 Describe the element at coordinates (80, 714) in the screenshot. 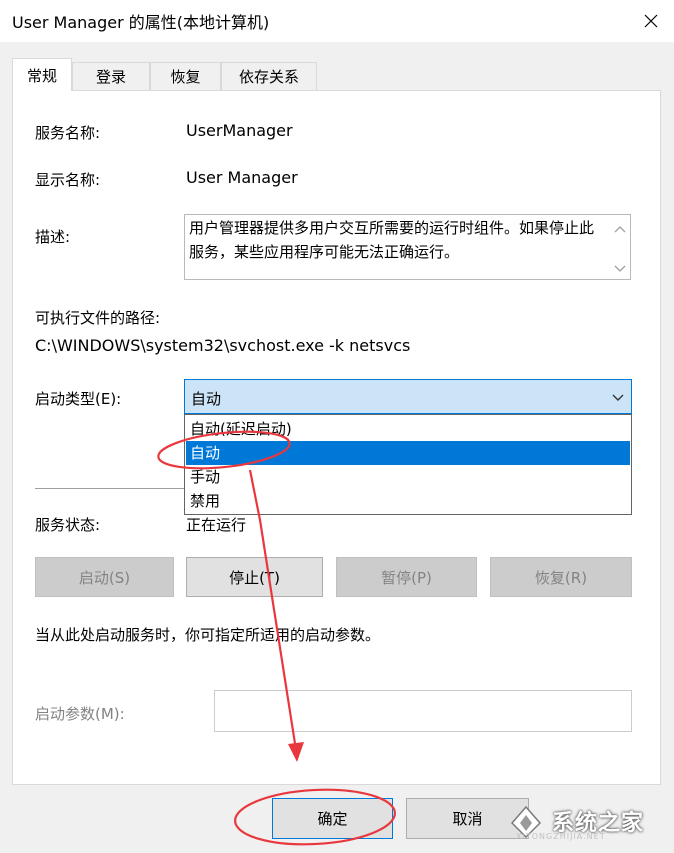

I see `start-params-label: 启动参数(M):` at that location.